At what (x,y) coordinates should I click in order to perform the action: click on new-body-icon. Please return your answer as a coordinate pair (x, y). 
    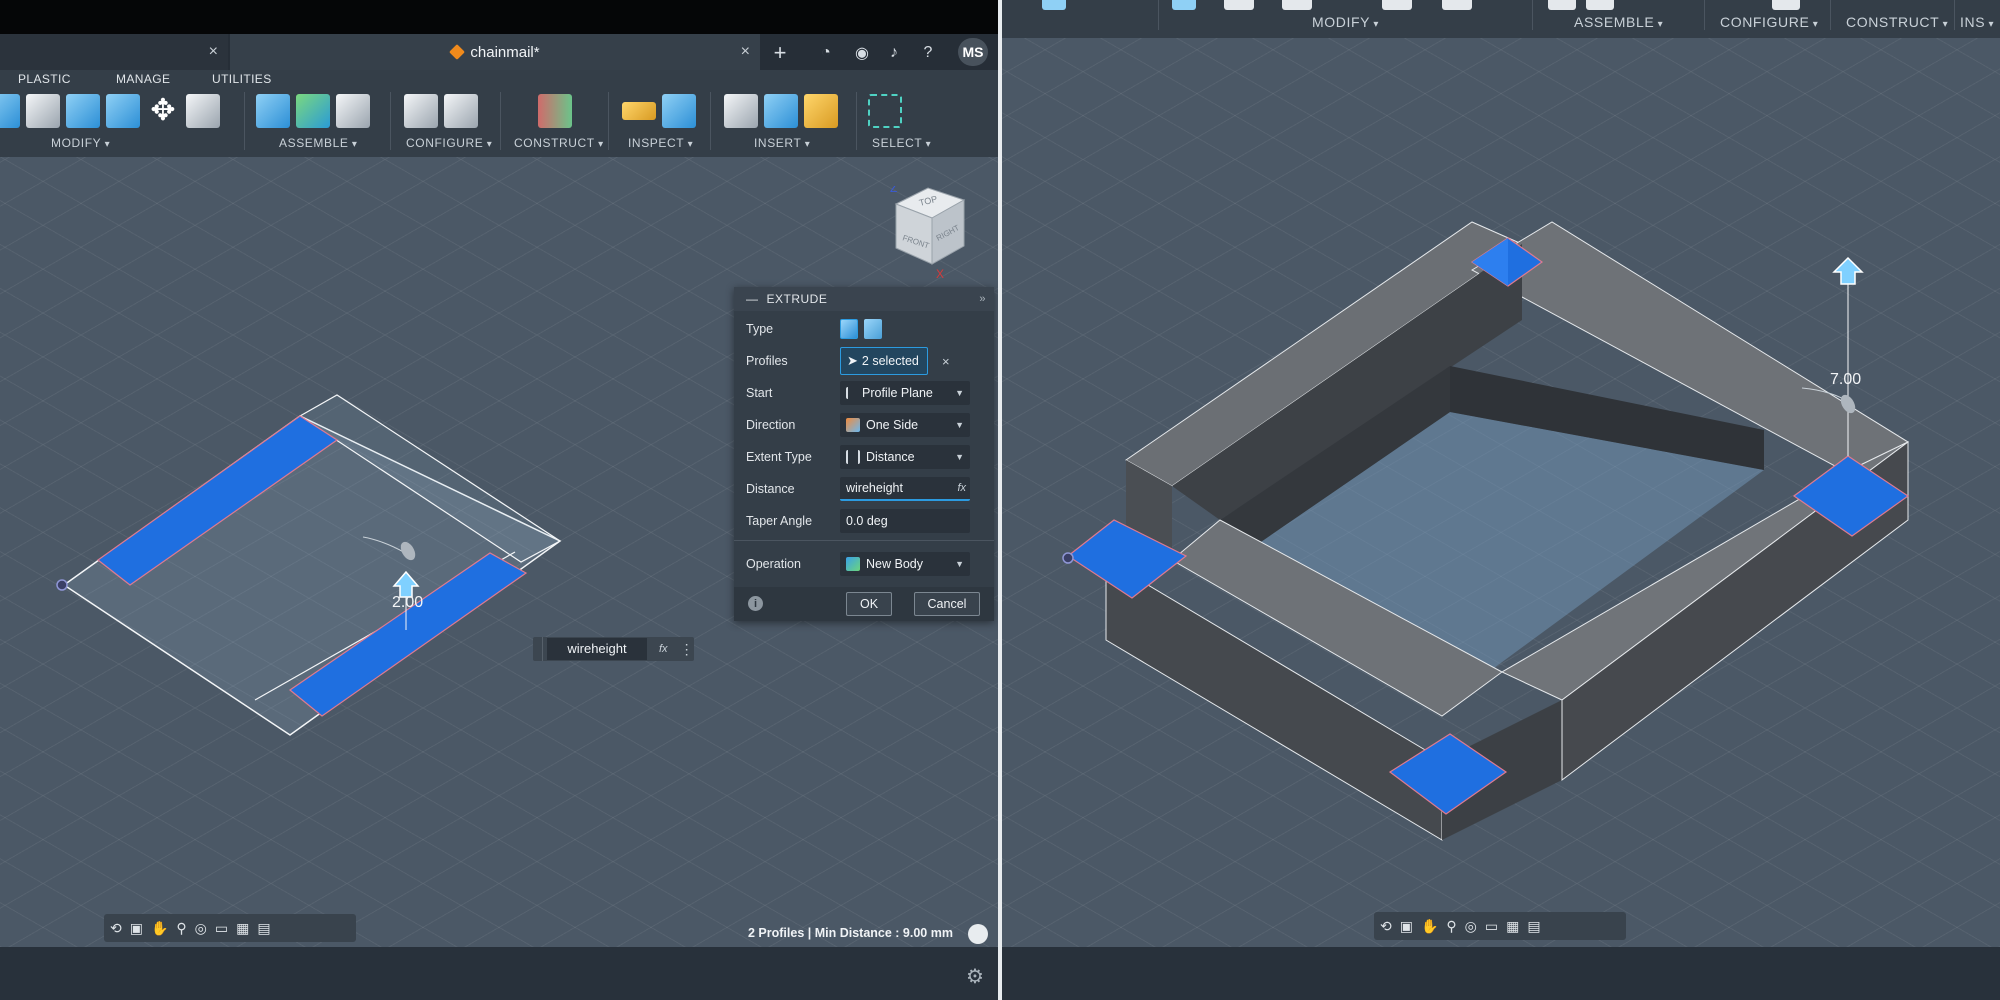
    Looking at the image, I should click on (853, 564).